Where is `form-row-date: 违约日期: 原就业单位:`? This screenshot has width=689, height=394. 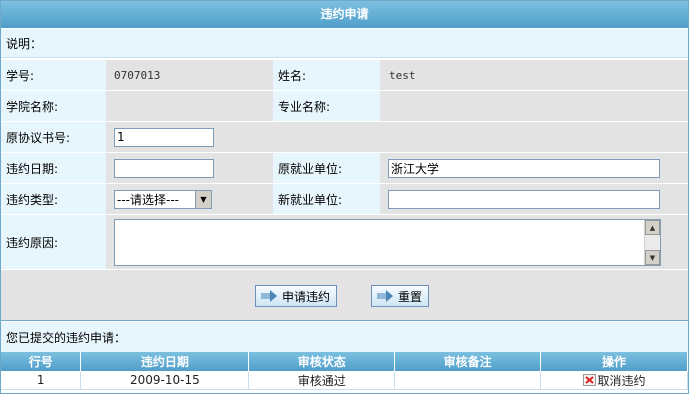 form-row-date: 违约日期: 原就业单位: is located at coordinates (344, 167).